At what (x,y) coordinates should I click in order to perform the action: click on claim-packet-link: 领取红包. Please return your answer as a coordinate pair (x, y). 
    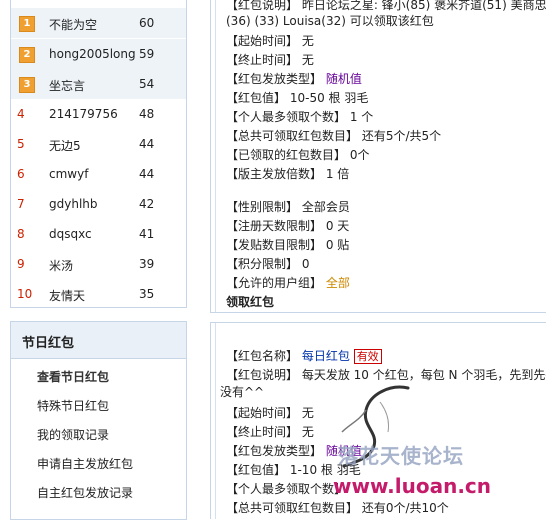
    Looking at the image, I should click on (250, 301).